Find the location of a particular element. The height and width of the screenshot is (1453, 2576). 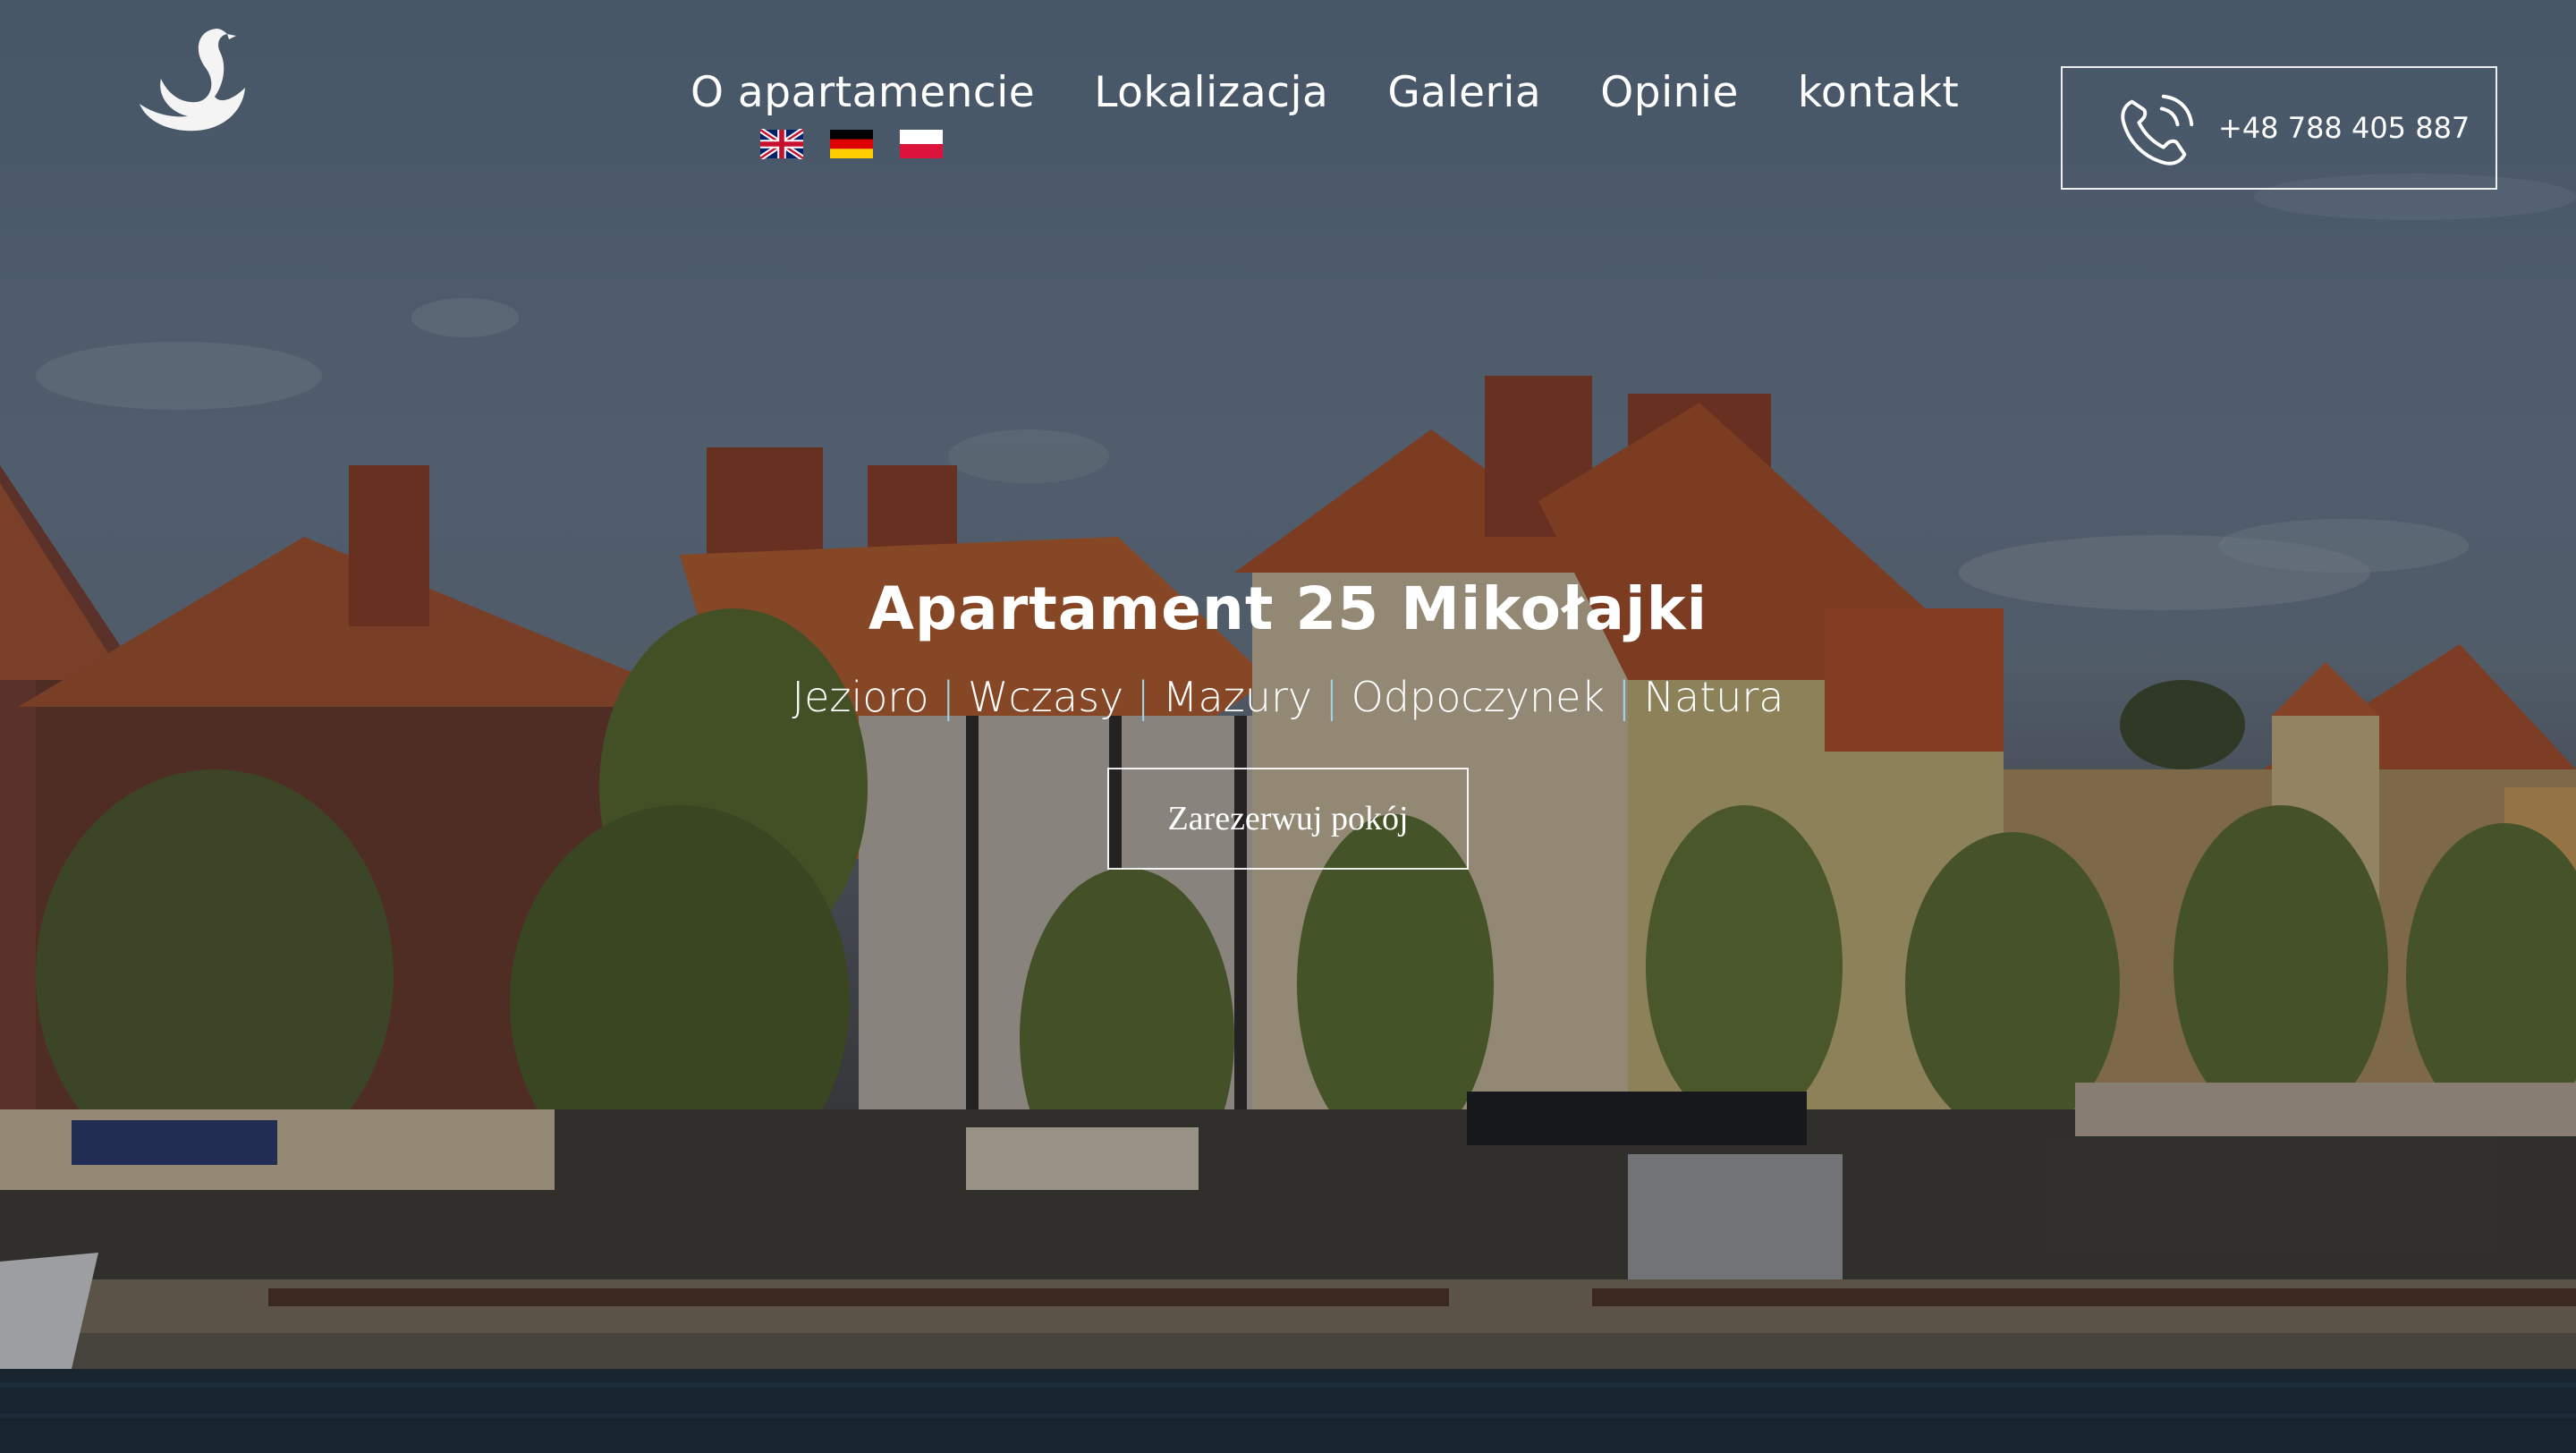

nav-item-galeria: Galeria is located at coordinates (1464, 92).